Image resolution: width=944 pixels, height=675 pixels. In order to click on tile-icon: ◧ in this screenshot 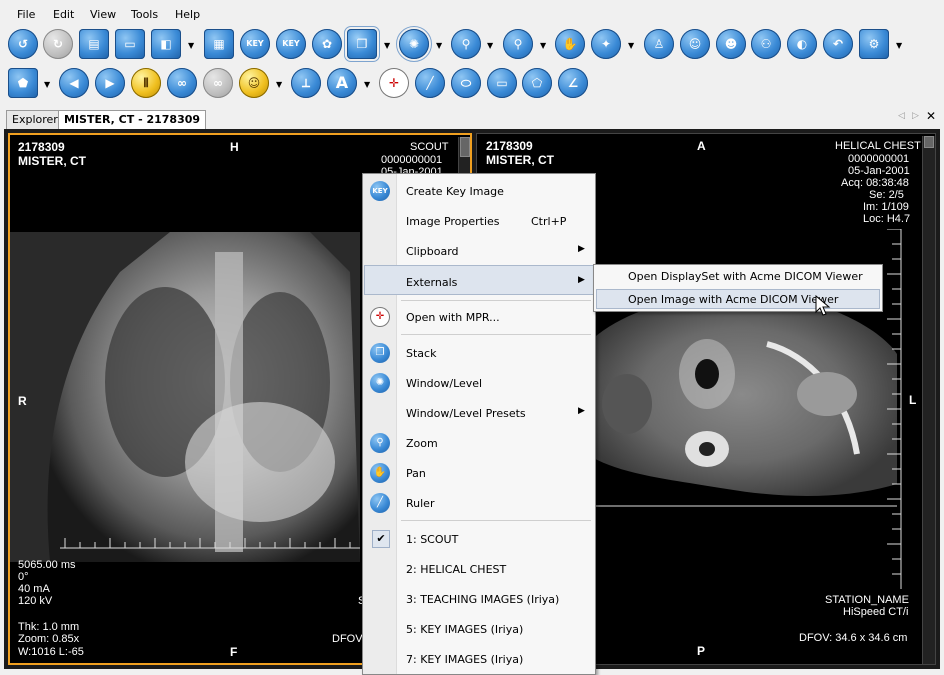, I will do `click(166, 44)`.